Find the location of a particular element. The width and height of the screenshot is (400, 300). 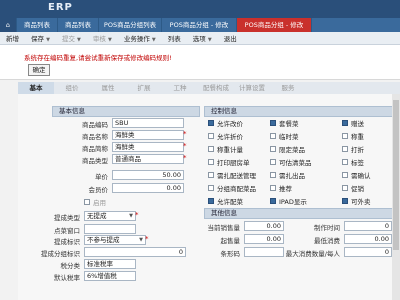

menu-new: 新增 is located at coordinates (12, 38).